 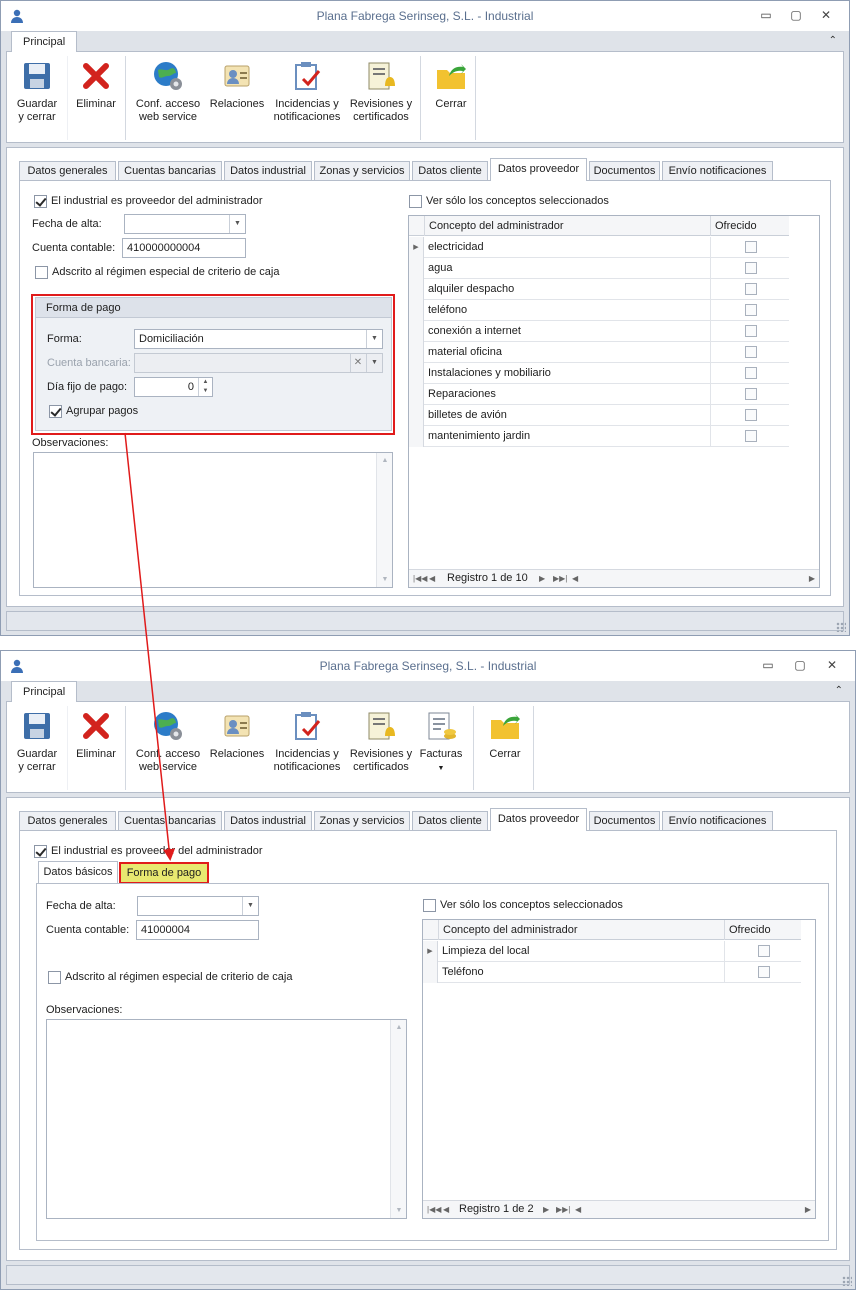 What do you see at coordinates (599, 436) in the screenshot?
I see `table-row: mantenimiento jardin` at bounding box center [599, 436].